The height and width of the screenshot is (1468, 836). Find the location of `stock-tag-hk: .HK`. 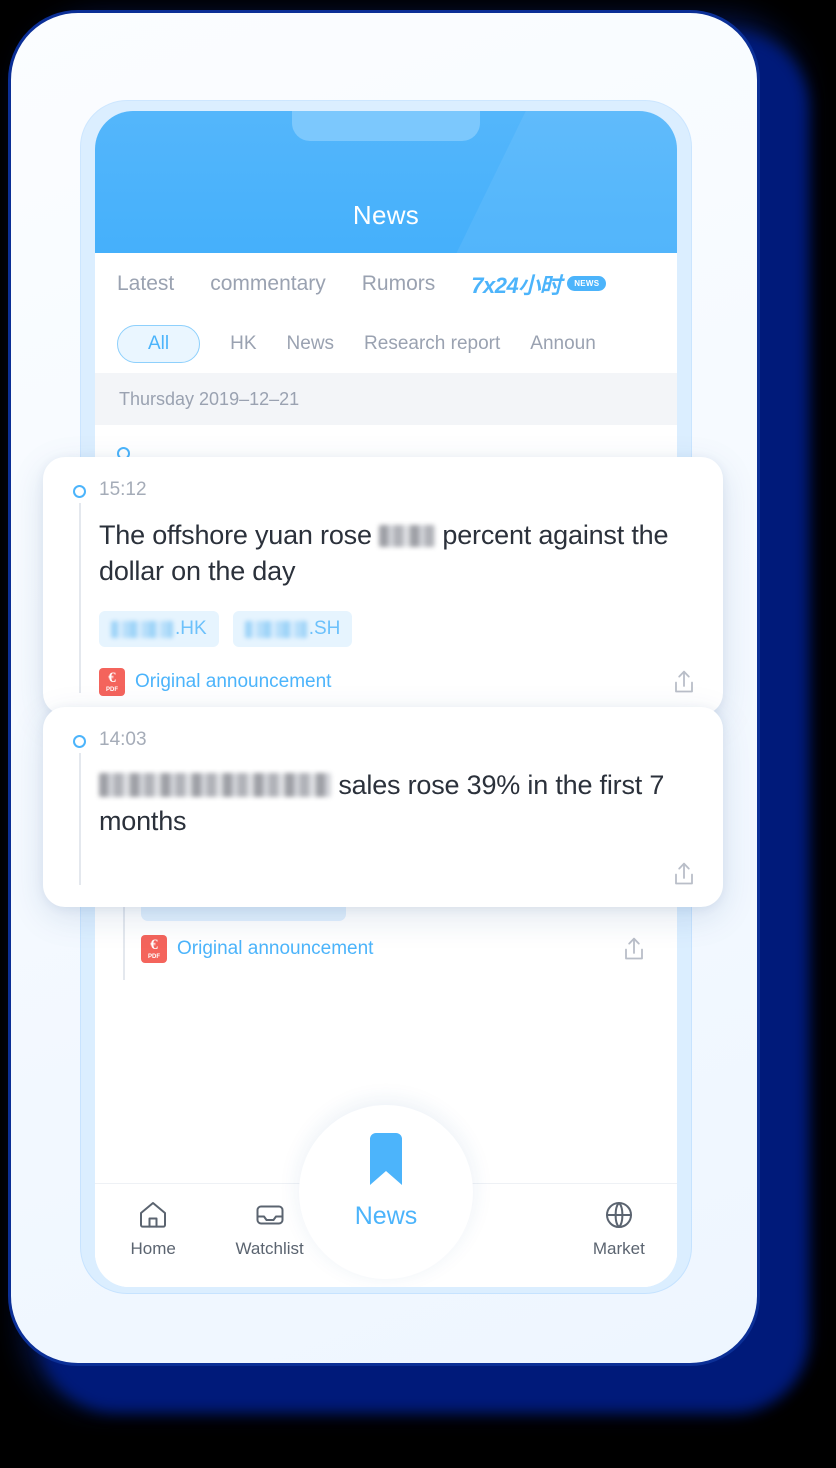

stock-tag-hk: .HK is located at coordinates (159, 629).